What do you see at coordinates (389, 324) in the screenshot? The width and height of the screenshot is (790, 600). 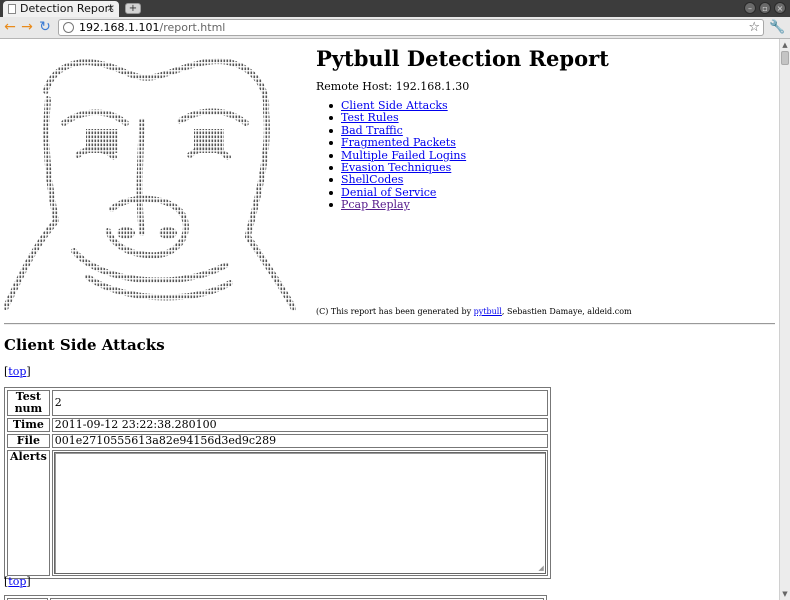 I see `section-divider` at bounding box center [389, 324].